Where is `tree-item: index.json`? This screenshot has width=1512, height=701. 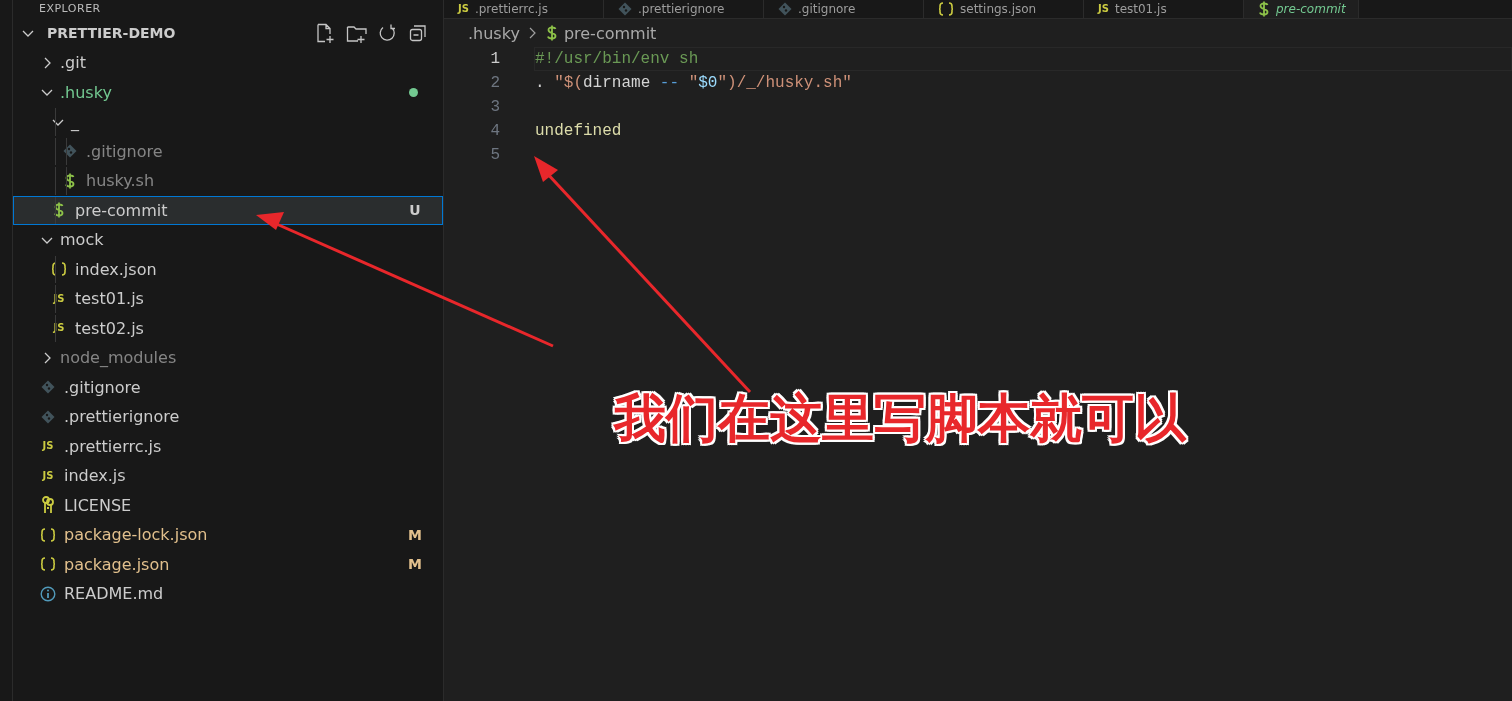
tree-item: index.json is located at coordinates (228, 269).